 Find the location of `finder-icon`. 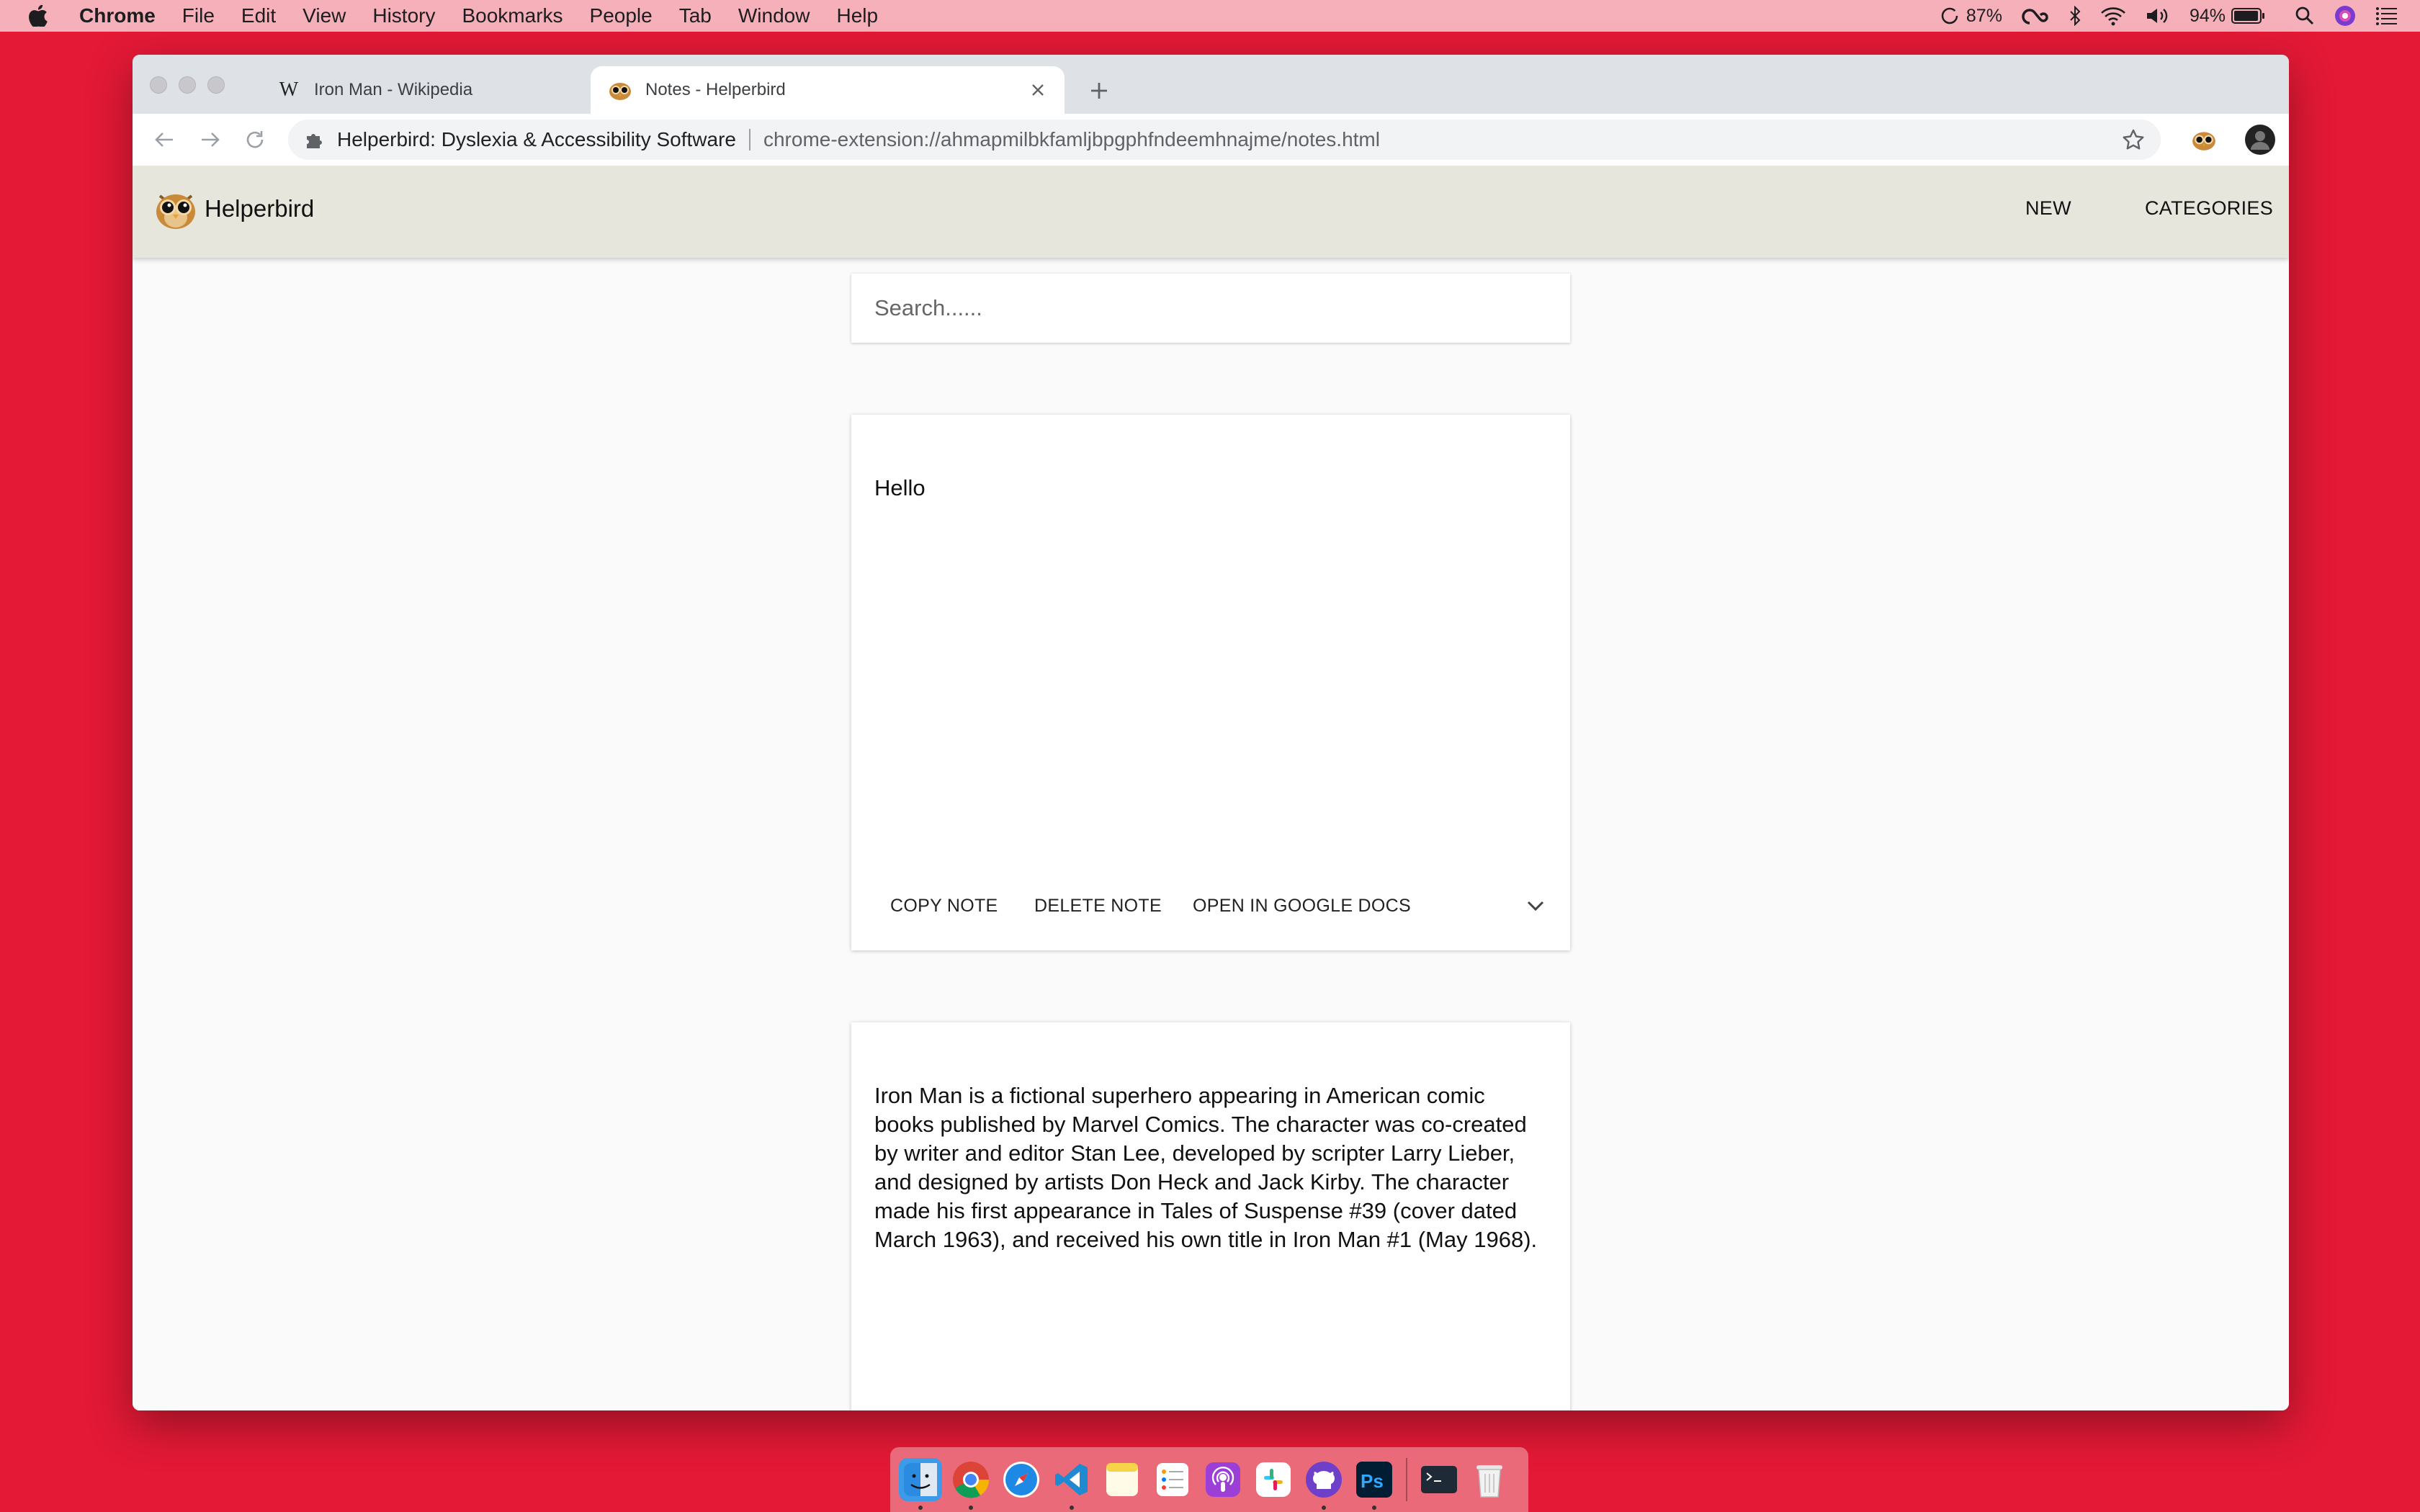

finder-icon is located at coordinates (920, 1484).